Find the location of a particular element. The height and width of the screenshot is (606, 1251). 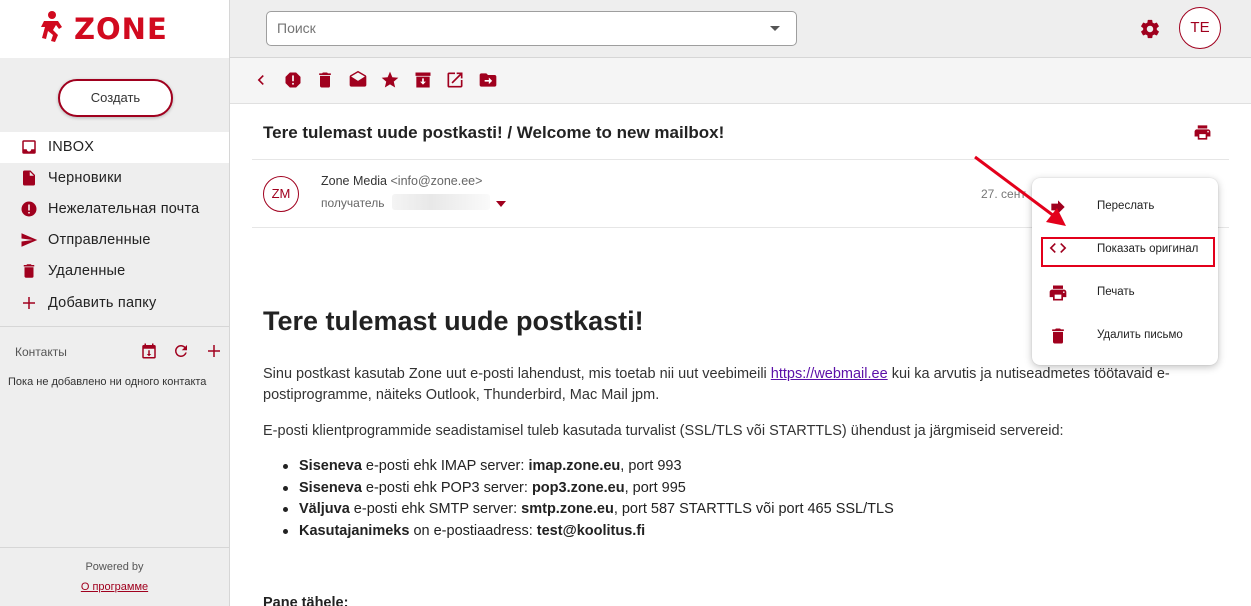

sidebar-item-drafts: Черновики is located at coordinates (114, 178).